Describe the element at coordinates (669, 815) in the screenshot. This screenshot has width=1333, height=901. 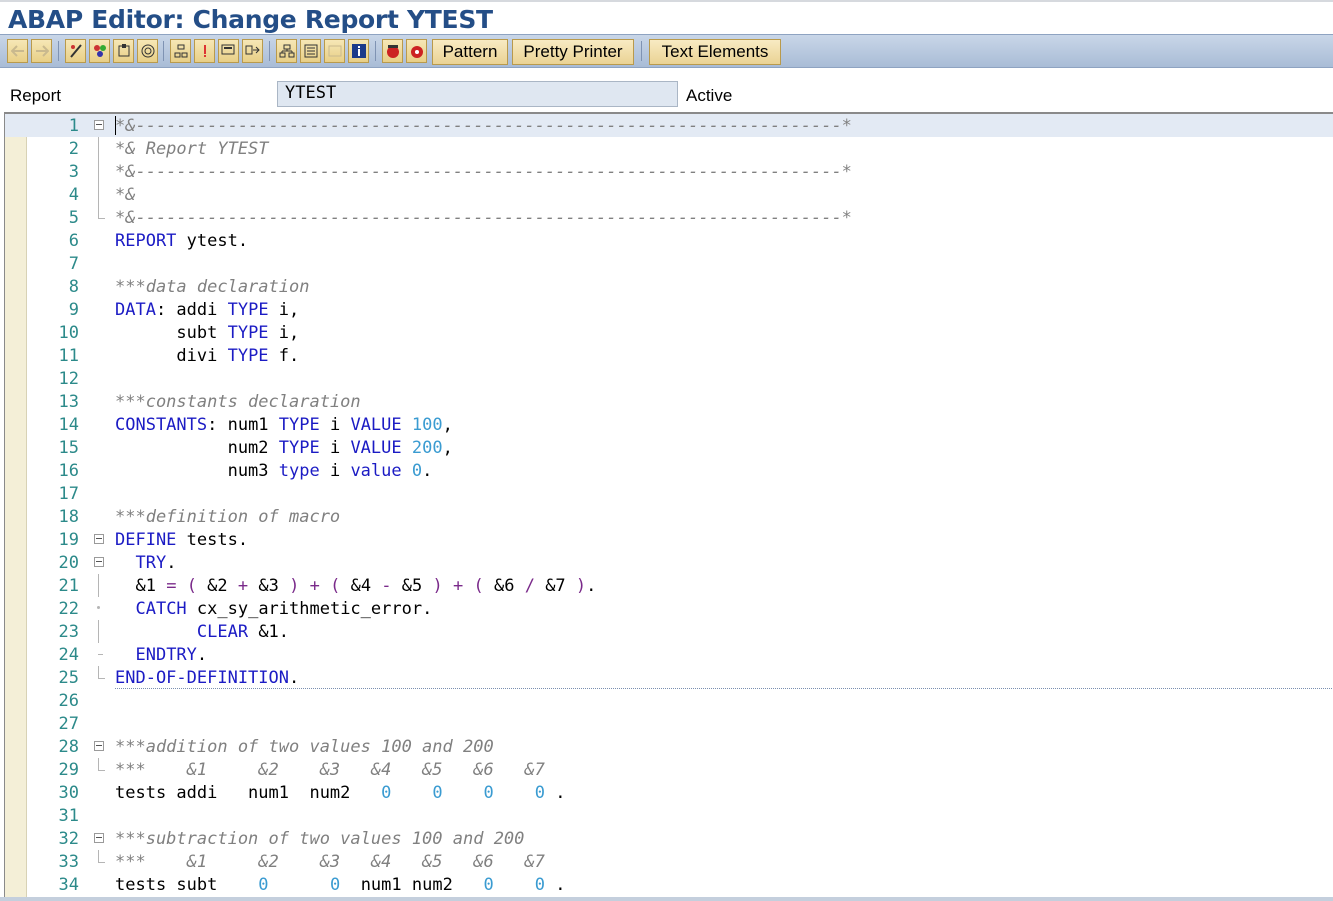
I see `code-line: 31` at that location.